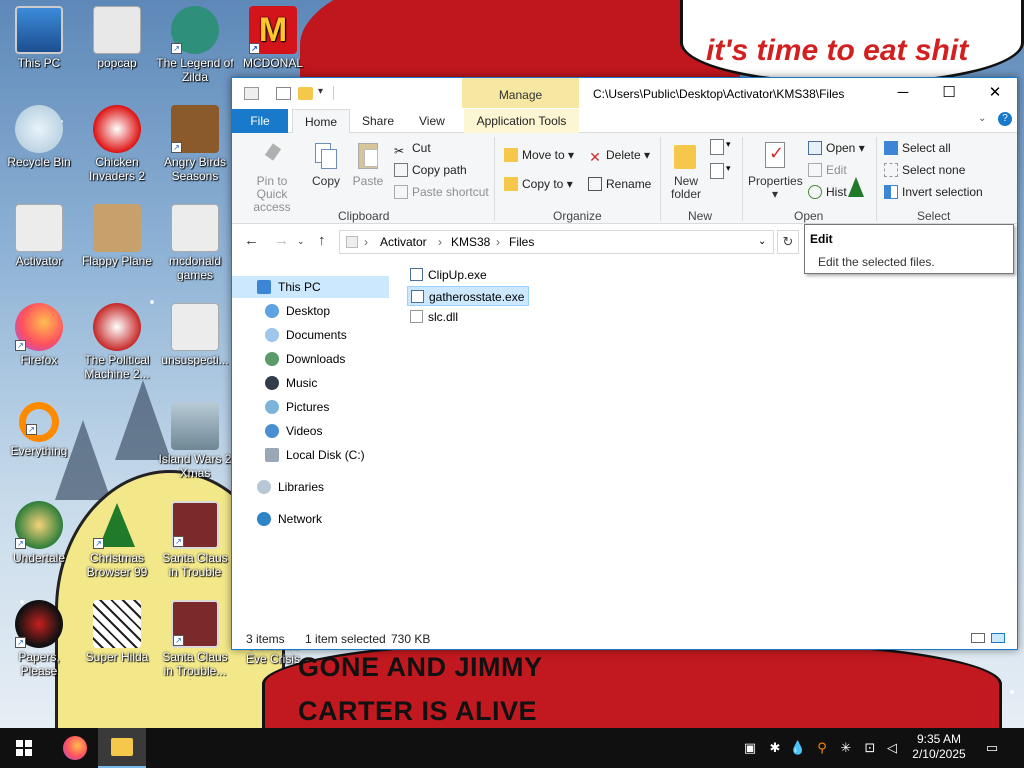  I want to click on tab-view: View, so click(432, 121).